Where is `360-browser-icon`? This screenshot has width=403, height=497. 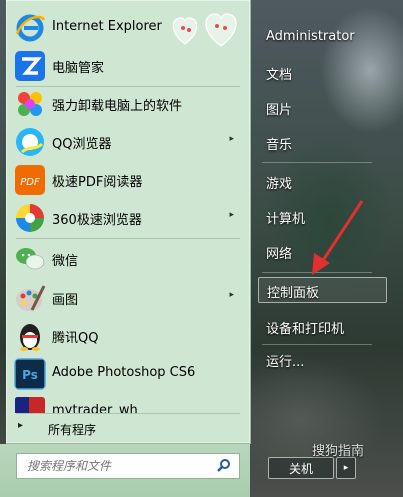
360-browser-icon is located at coordinates (30, 218).